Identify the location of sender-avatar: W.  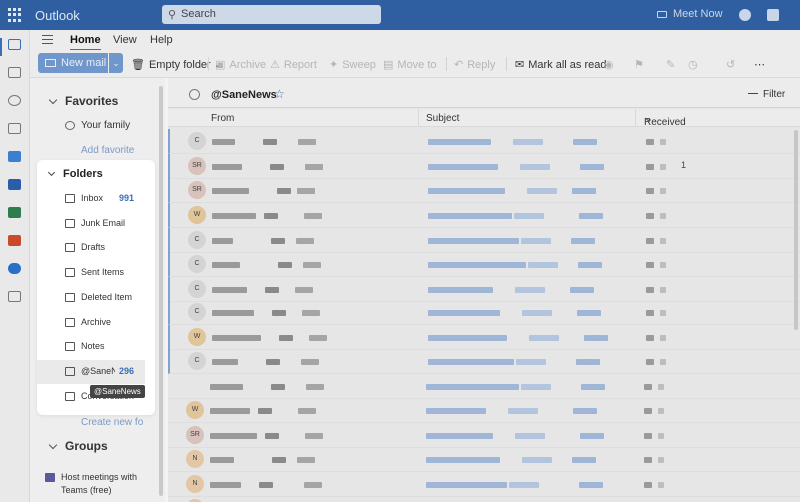
(197, 215).